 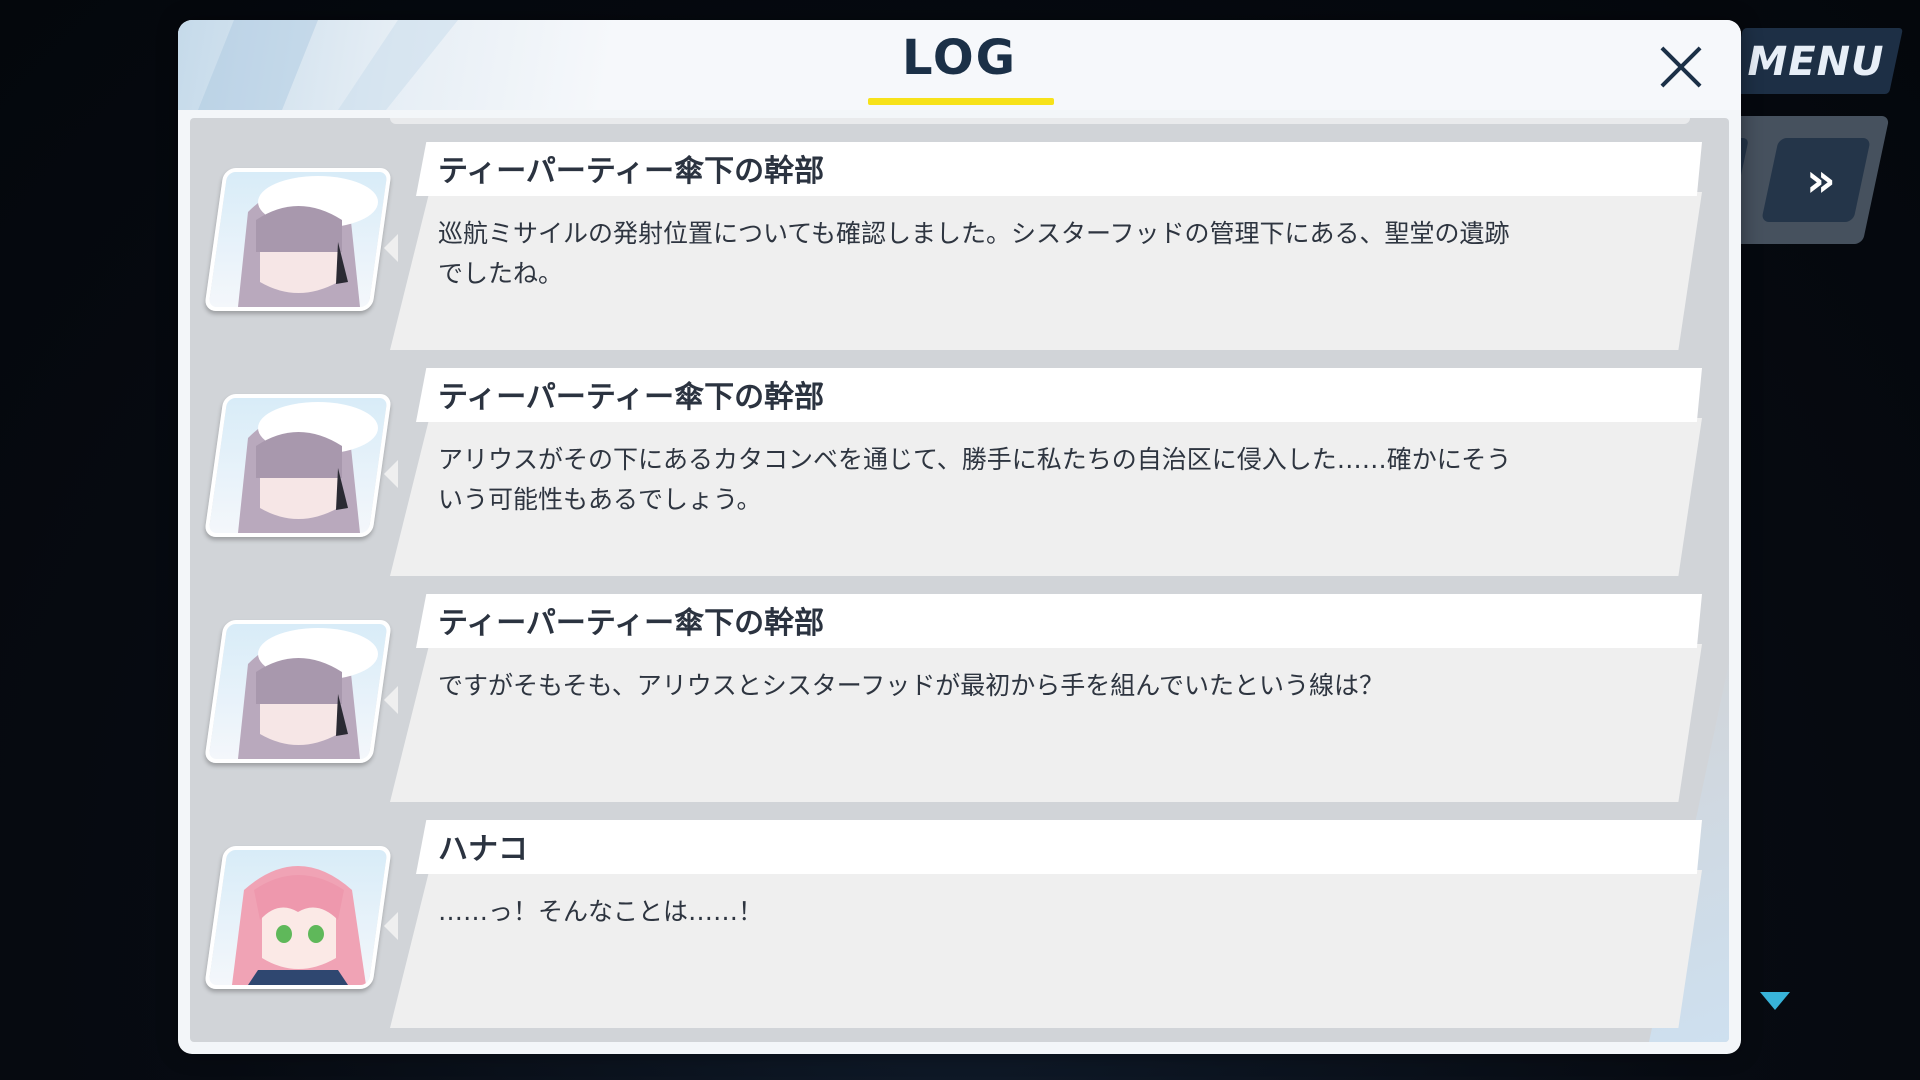 I want to click on scroll-down-indicator-icon, so click(x=1775, y=1001).